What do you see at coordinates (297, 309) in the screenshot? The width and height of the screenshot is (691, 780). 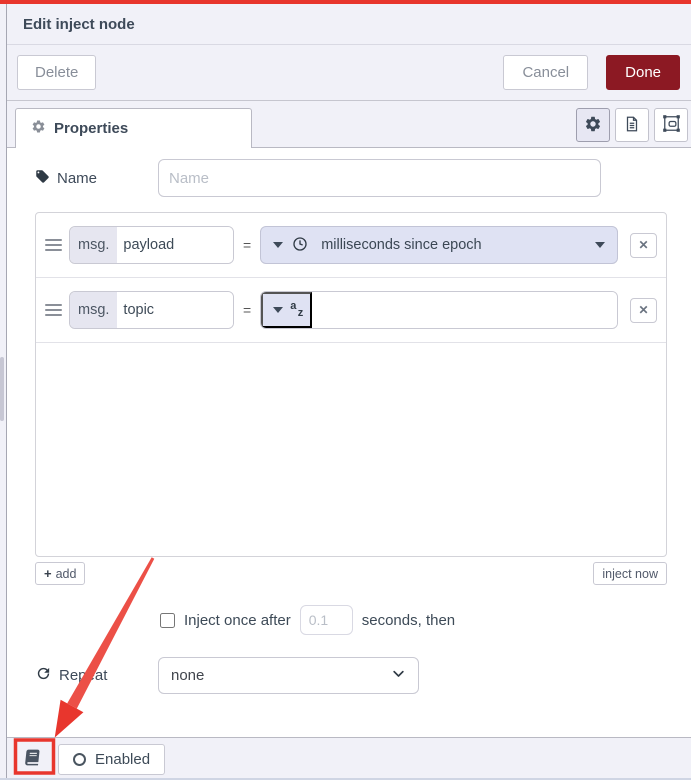 I see `string-type-icon: az` at bounding box center [297, 309].